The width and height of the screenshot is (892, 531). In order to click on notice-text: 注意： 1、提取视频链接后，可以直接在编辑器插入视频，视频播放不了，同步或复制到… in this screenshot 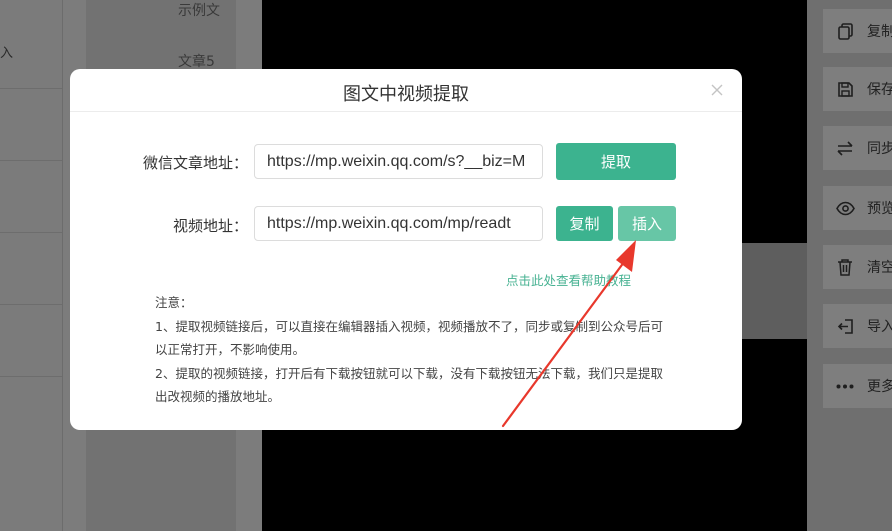, I will do `click(410, 350)`.